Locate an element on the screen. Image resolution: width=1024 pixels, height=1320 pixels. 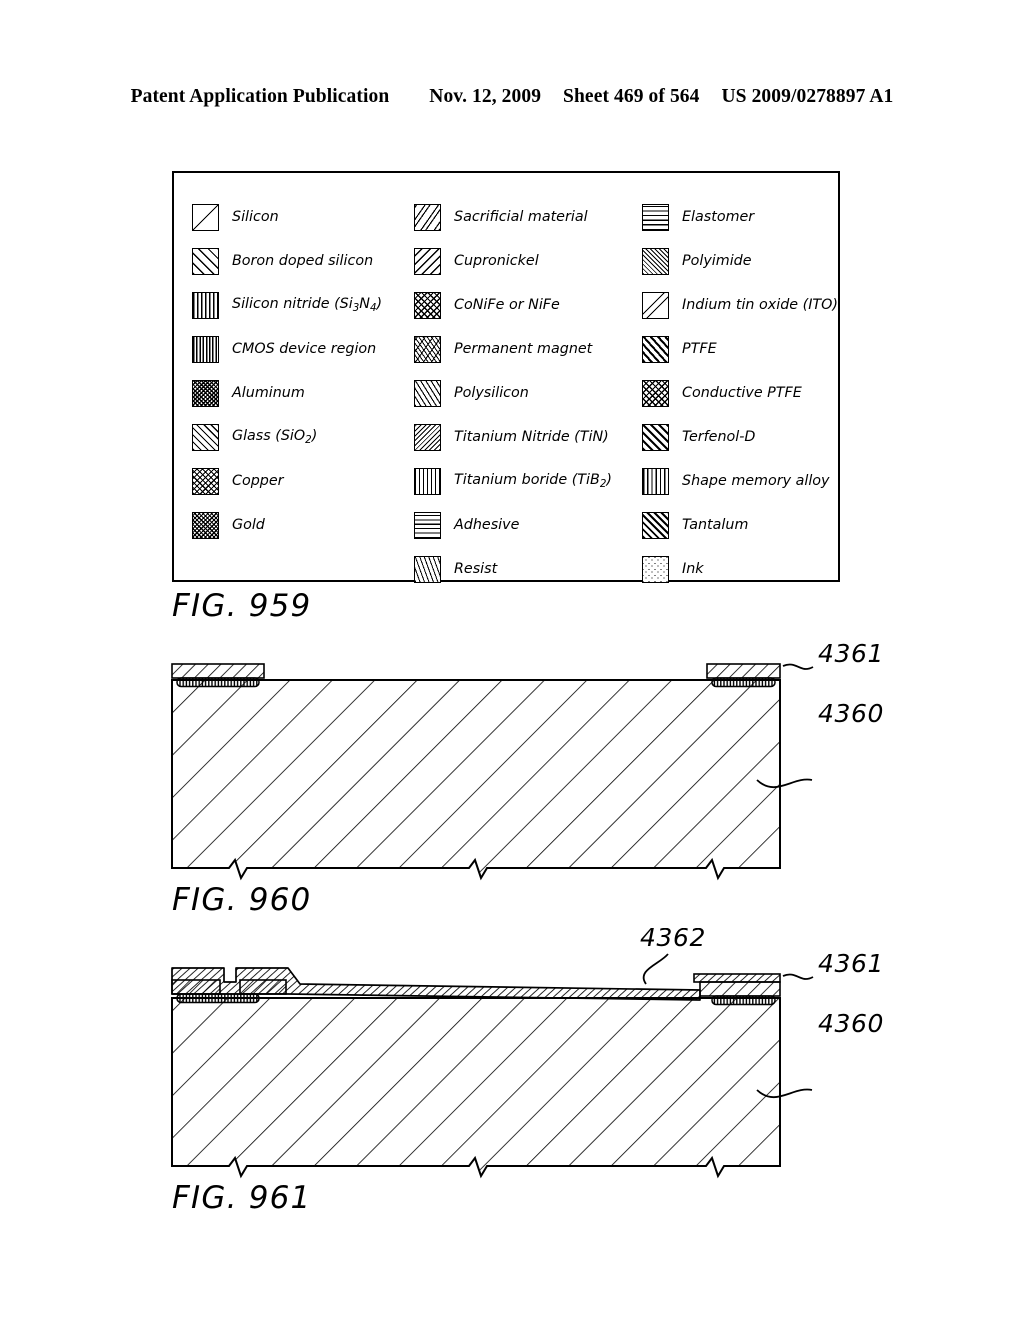
header-patent-number: US 2009/0278897 A1 is located at coordinates (807, 96).